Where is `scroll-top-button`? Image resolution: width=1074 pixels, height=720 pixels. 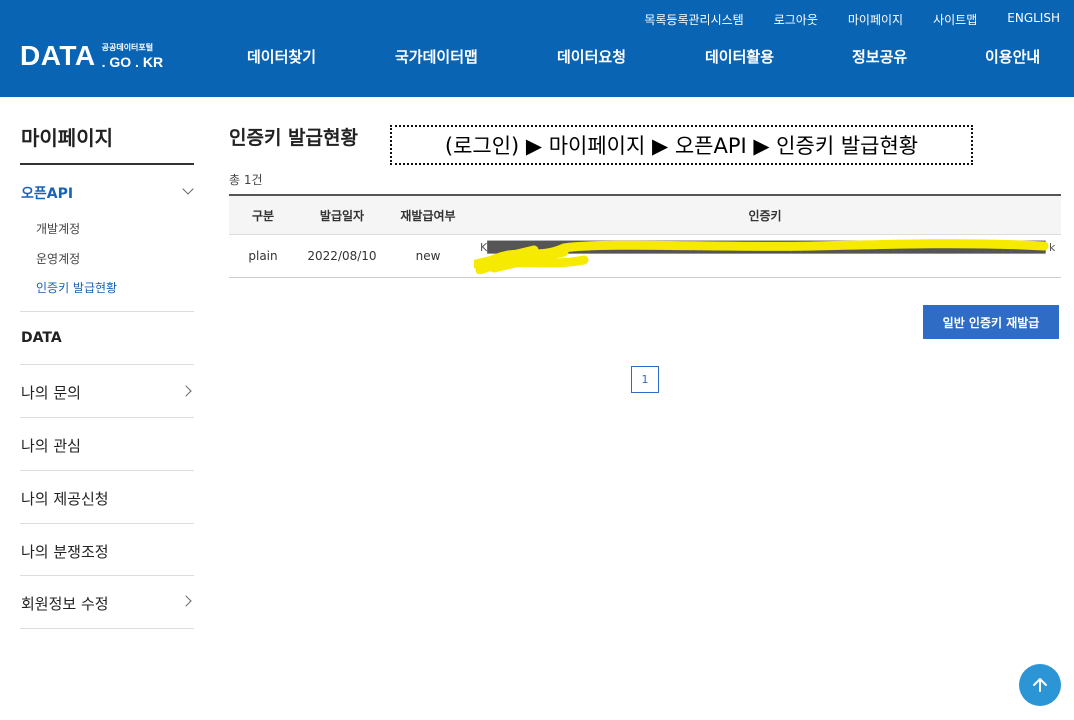
scroll-top-button is located at coordinates (1040, 685).